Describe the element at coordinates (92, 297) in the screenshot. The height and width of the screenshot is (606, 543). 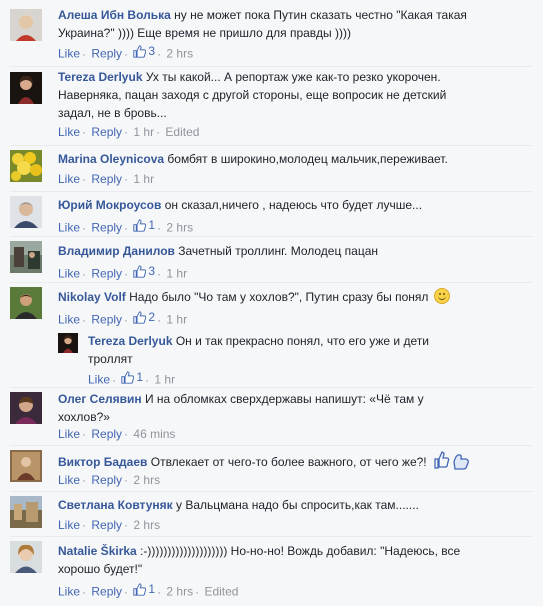
I see `comment-author: Nikolay Volf` at that location.